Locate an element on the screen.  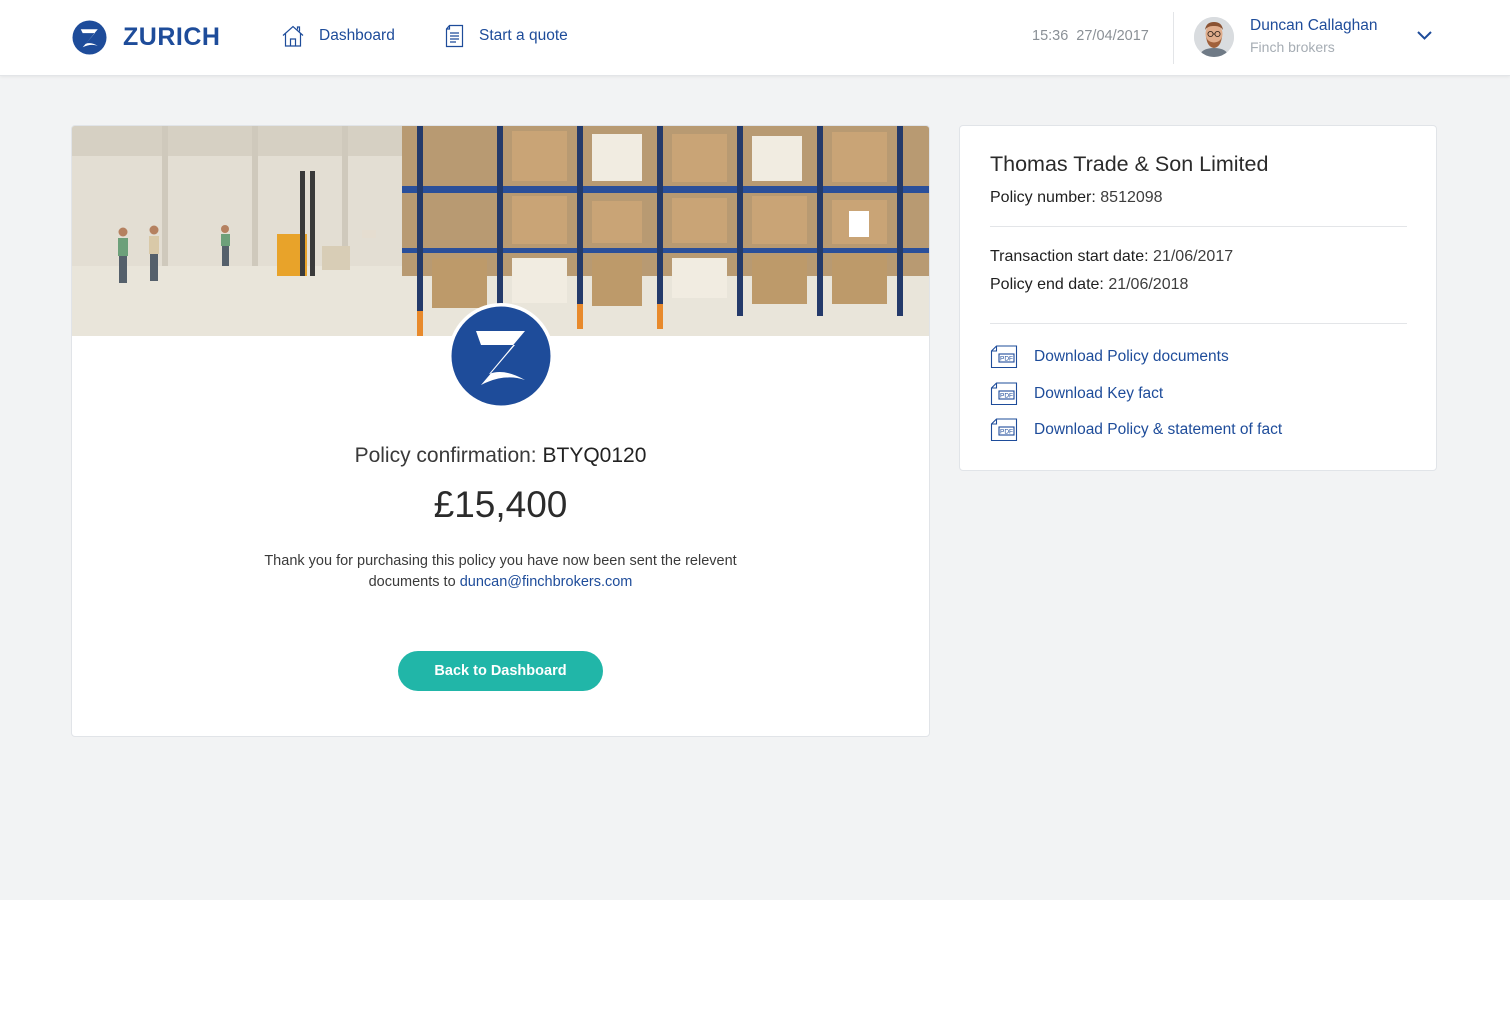
zurich-logo: ZURICH is located at coordinates (146, 37).